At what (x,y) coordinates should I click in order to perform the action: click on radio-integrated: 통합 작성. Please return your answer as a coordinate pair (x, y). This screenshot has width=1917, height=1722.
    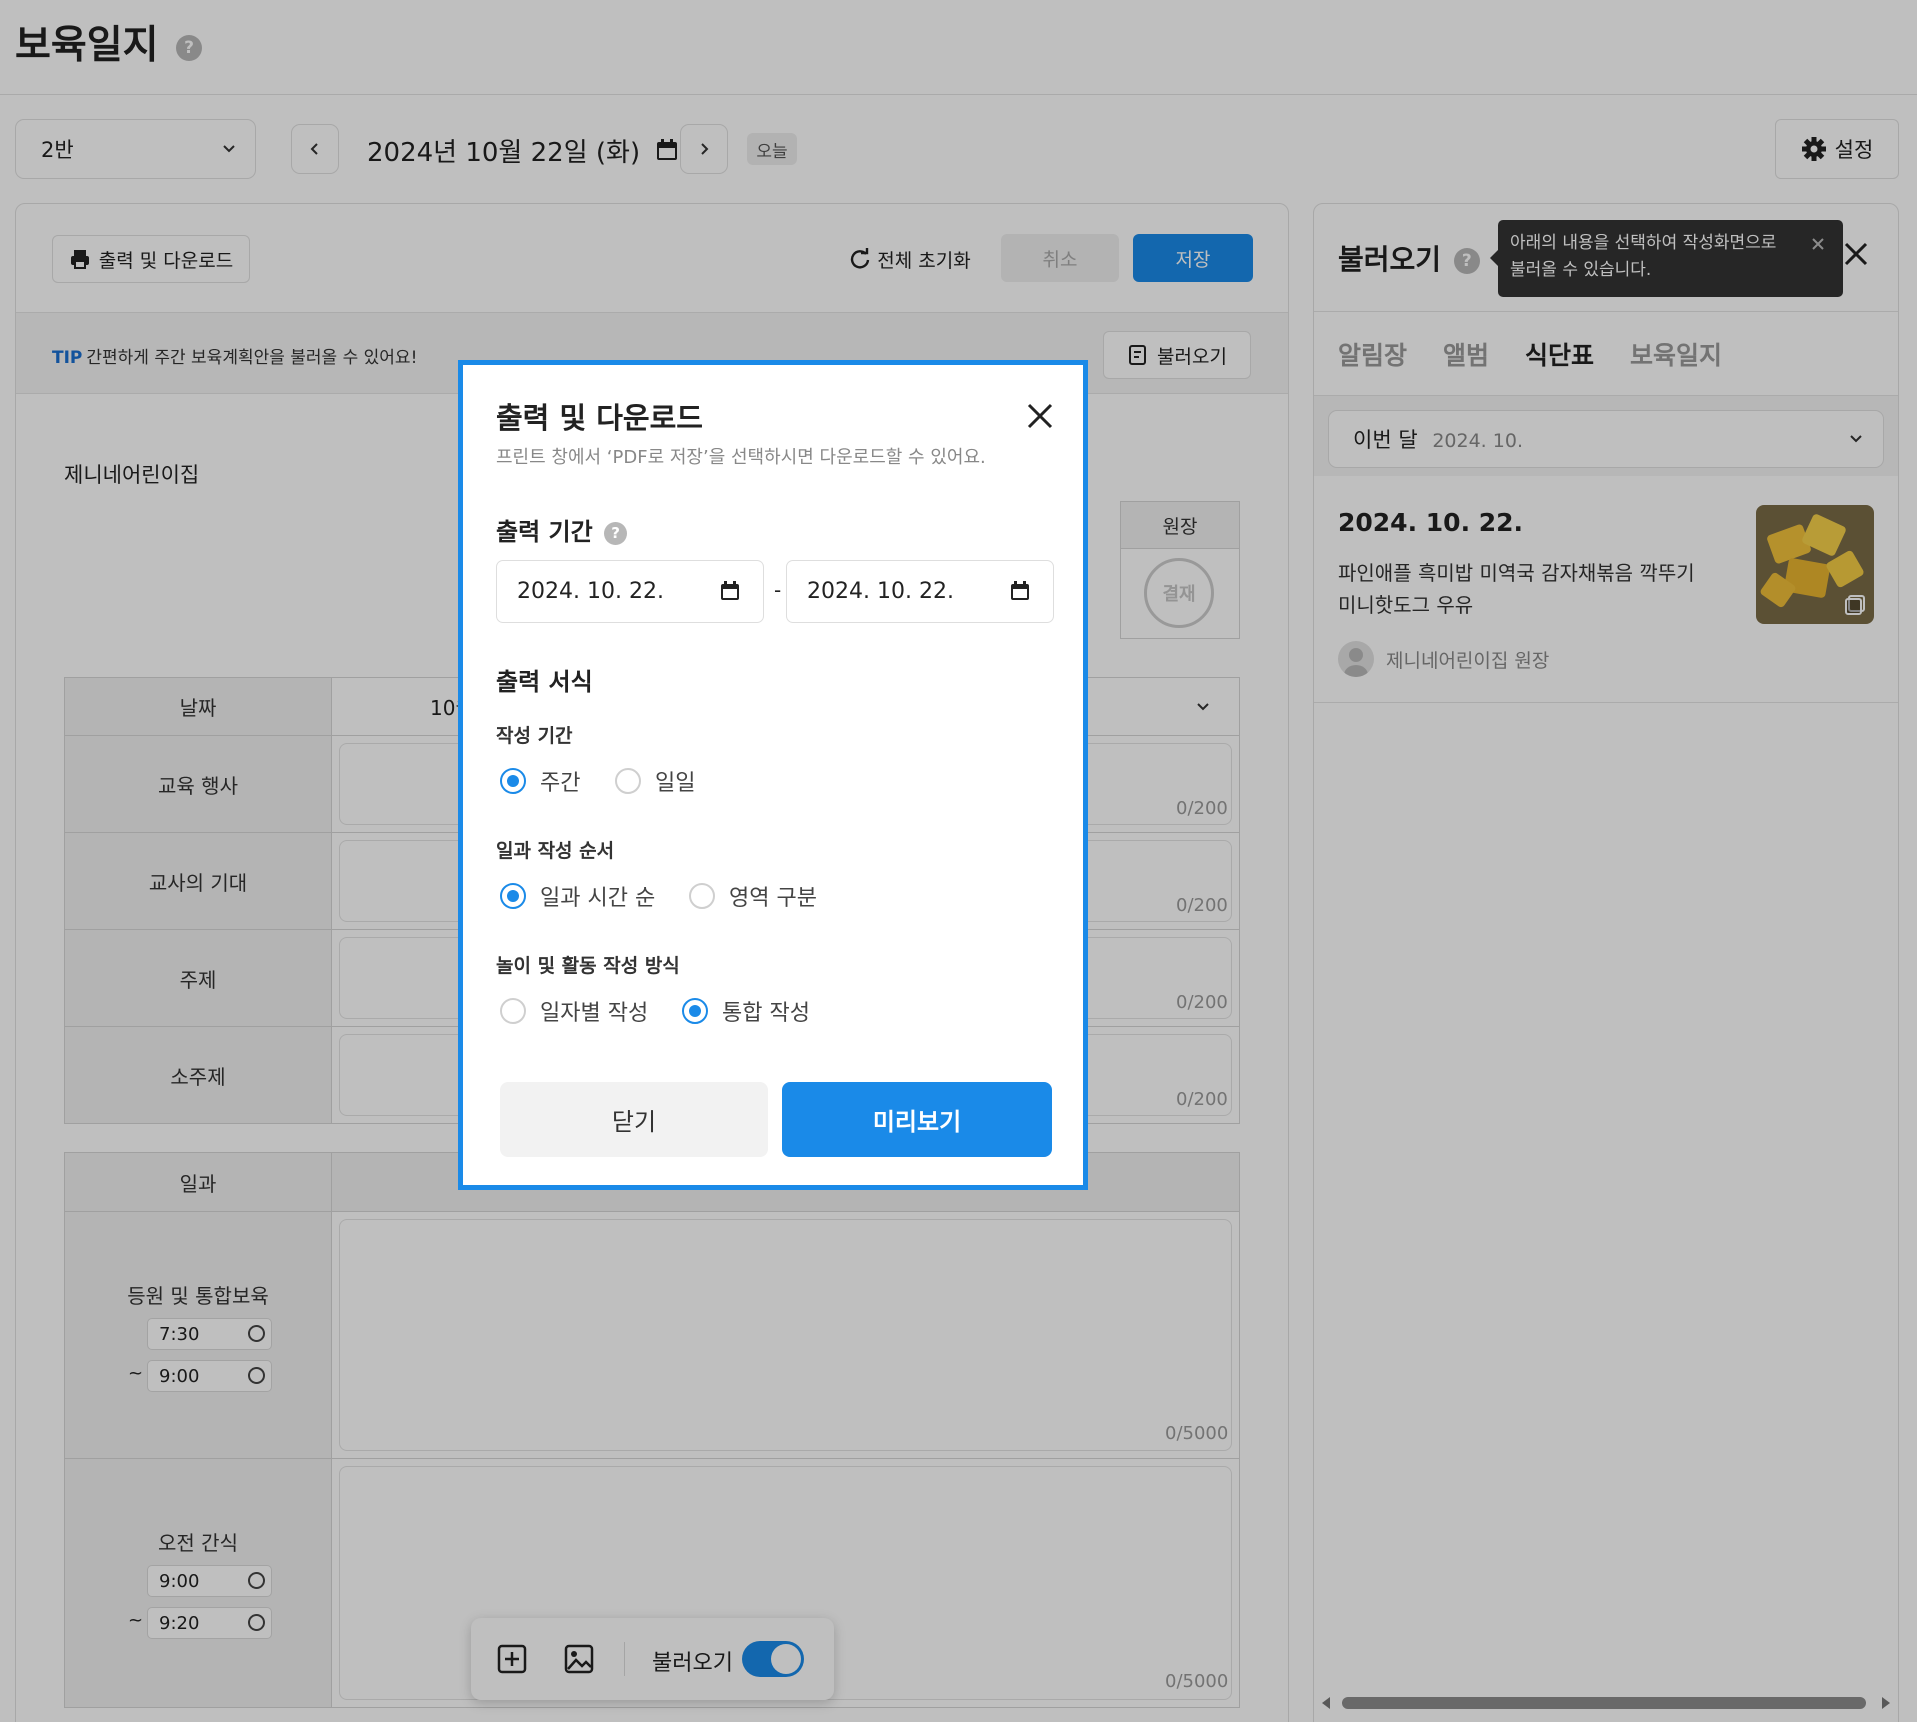
    Looking at the image, I should click on (746, 1011).